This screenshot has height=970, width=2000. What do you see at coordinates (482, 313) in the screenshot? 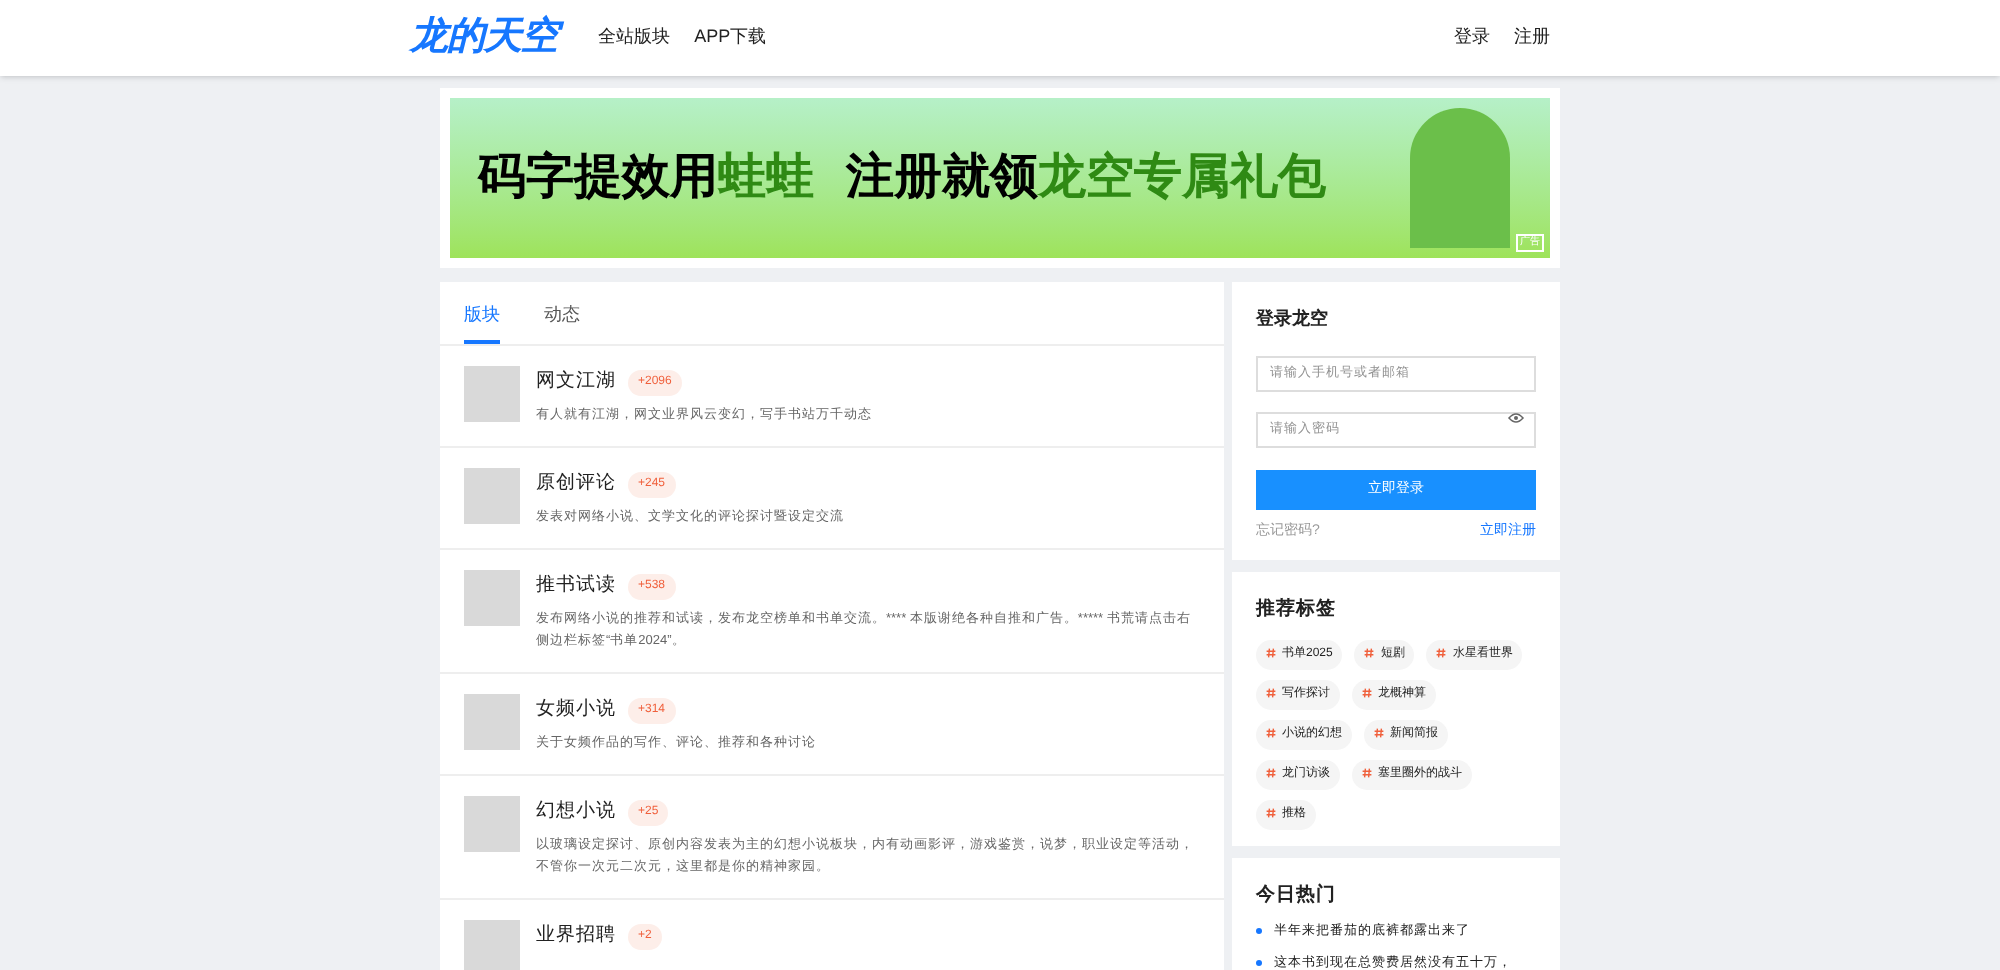
I see `tab: 版块` at bounding box center [482, 313].